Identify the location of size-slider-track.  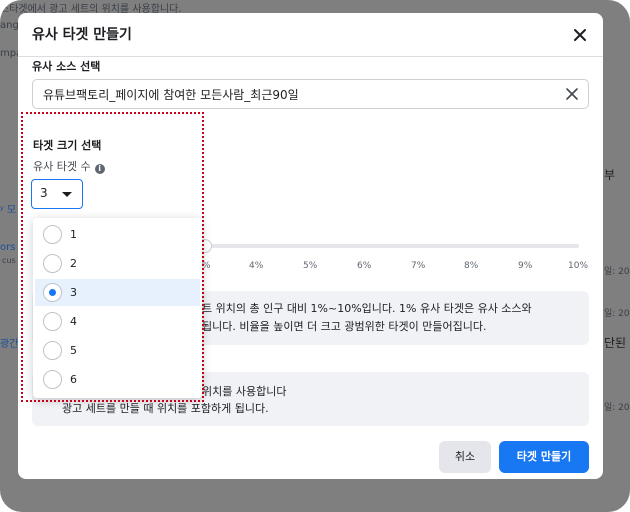
(391, 246).